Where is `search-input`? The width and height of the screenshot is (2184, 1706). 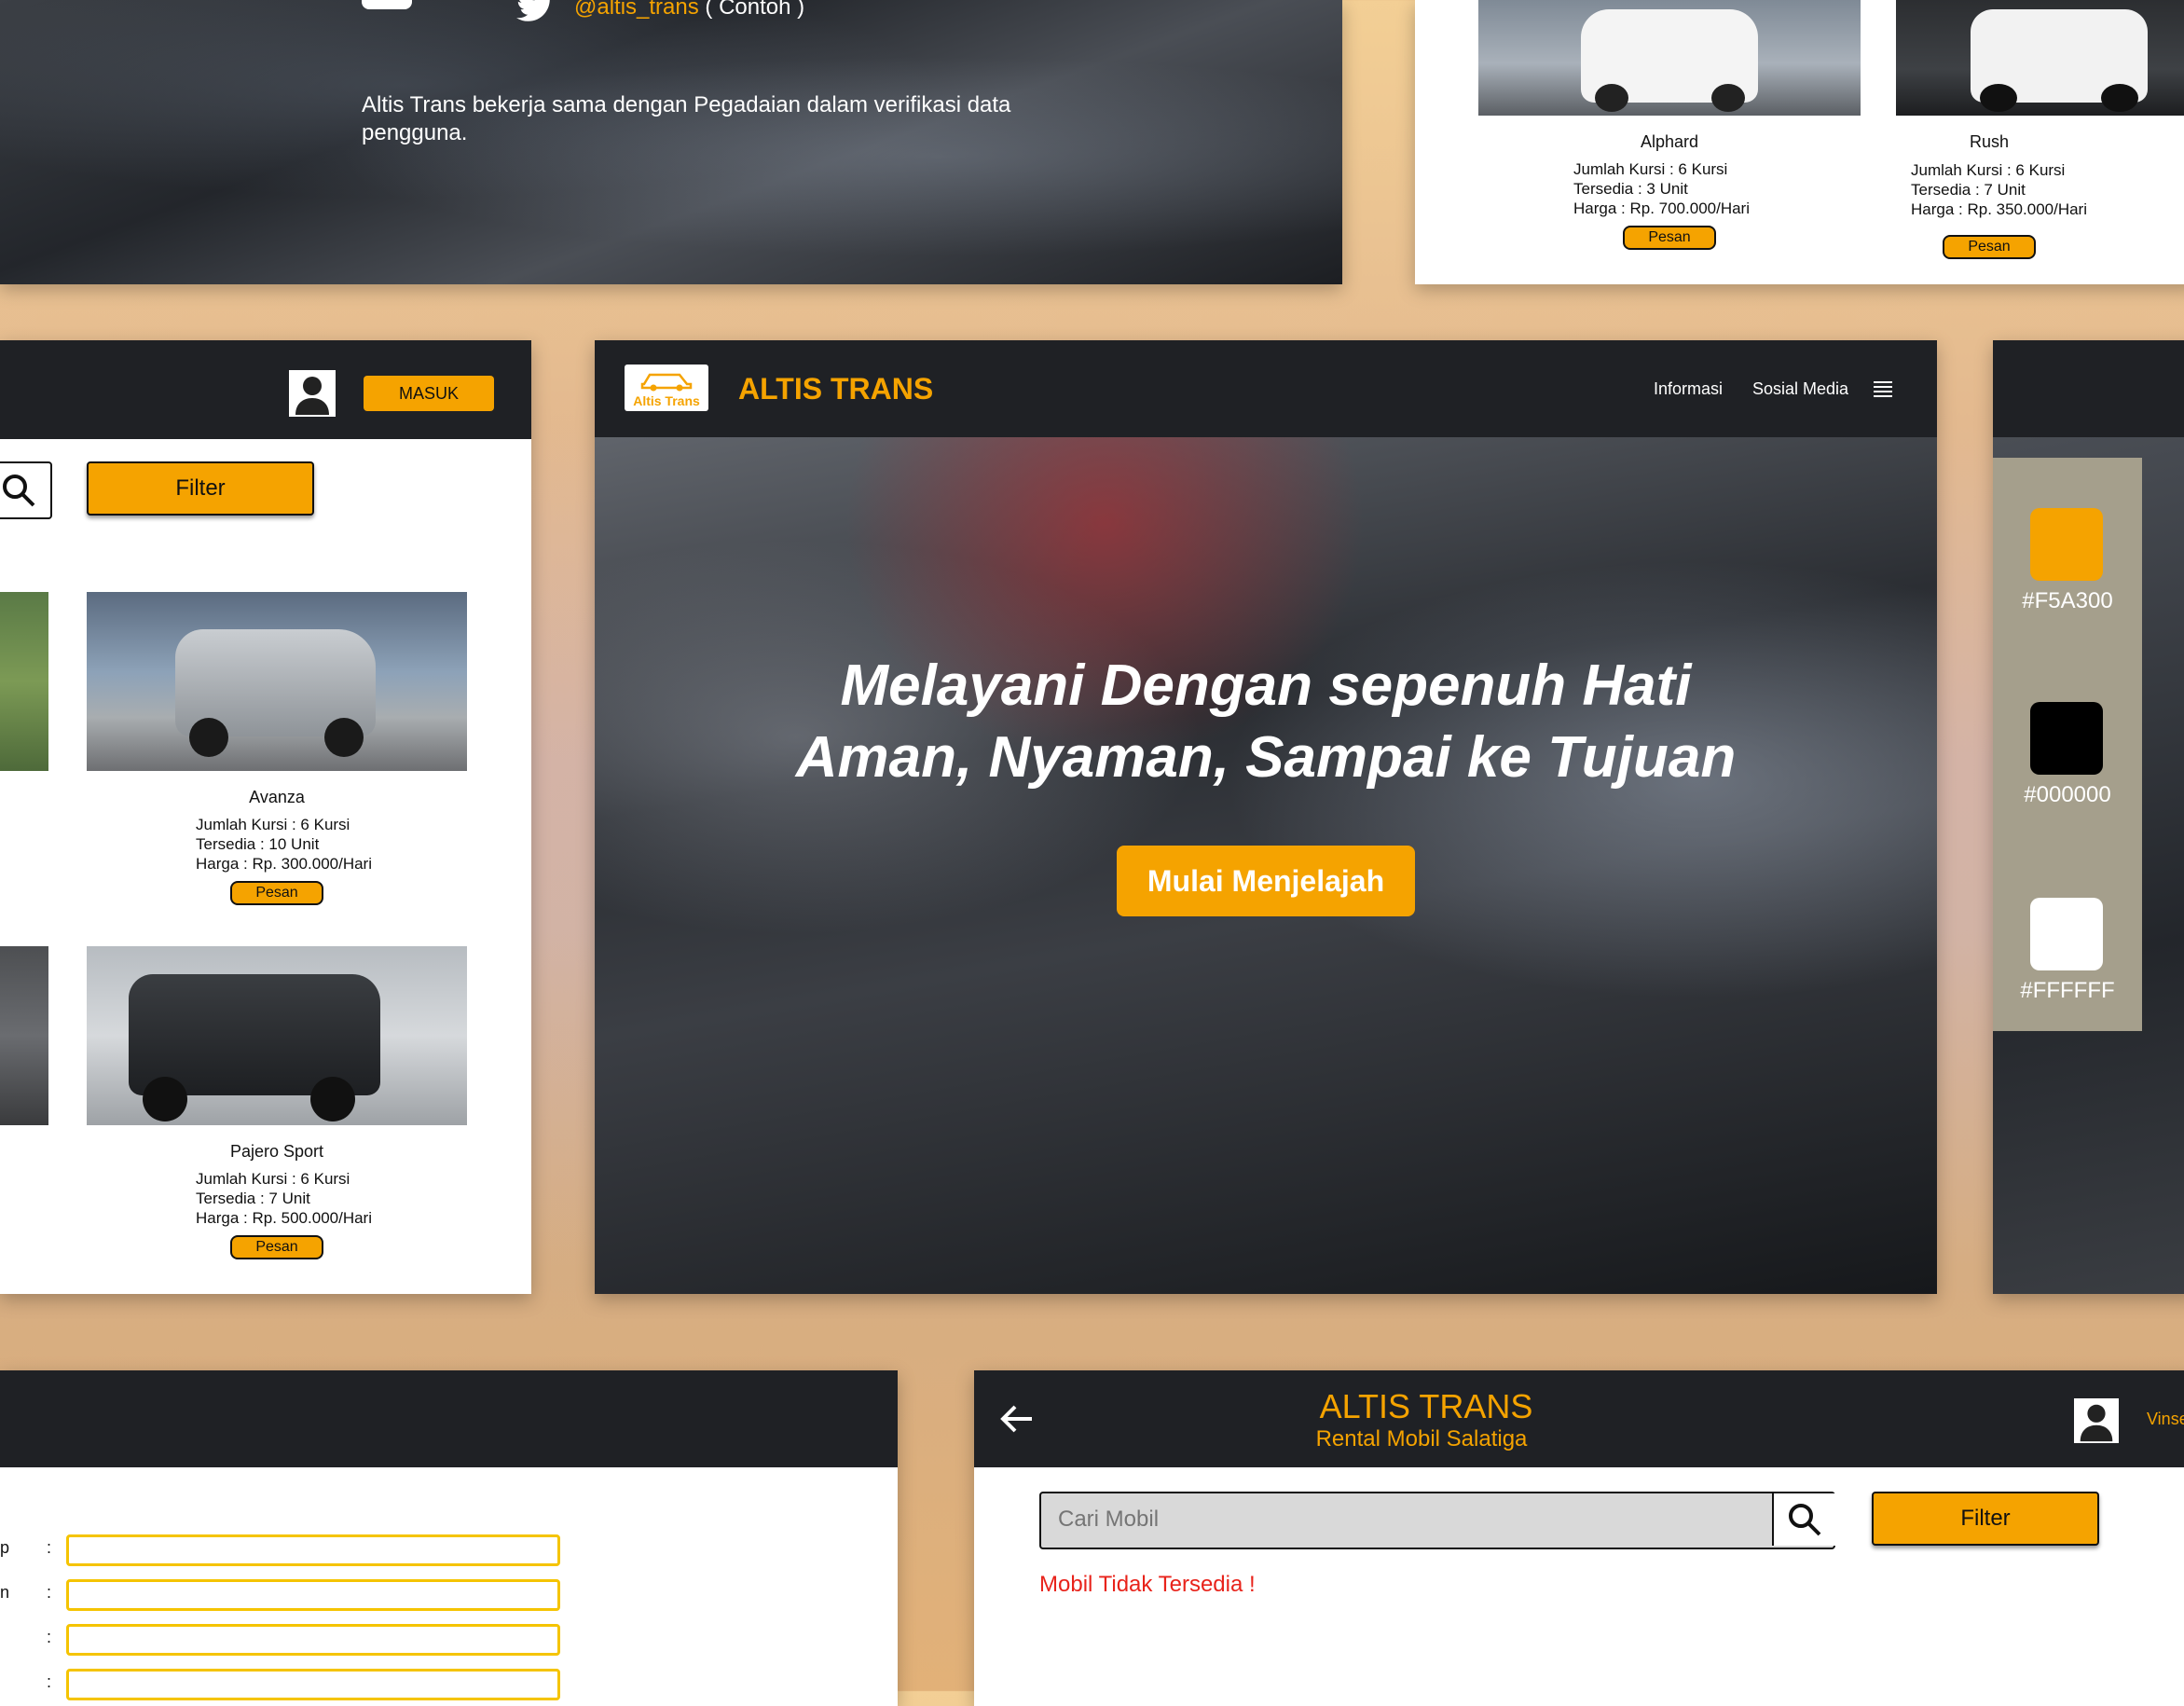
search-input is located at coordinates (1404, 1519).